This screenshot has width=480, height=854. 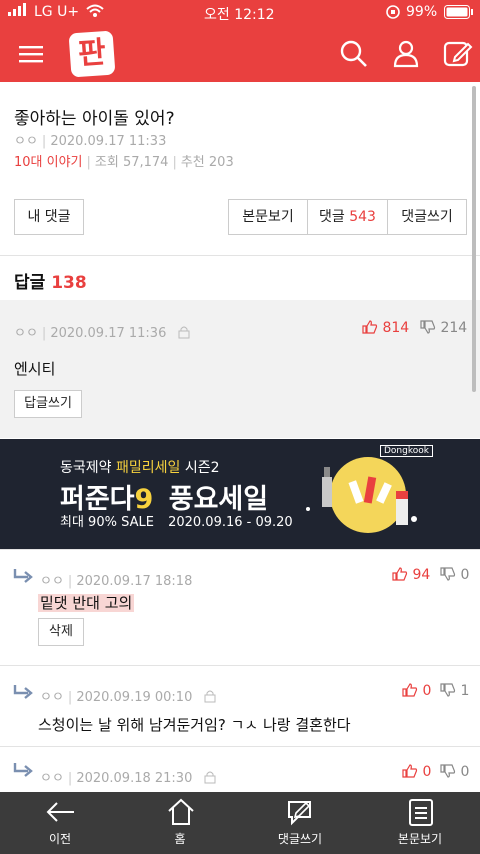 What do you see at coordinates (95, 13) in the screenshot?
I see `wifi-icon` at bounding box center [95, 13].